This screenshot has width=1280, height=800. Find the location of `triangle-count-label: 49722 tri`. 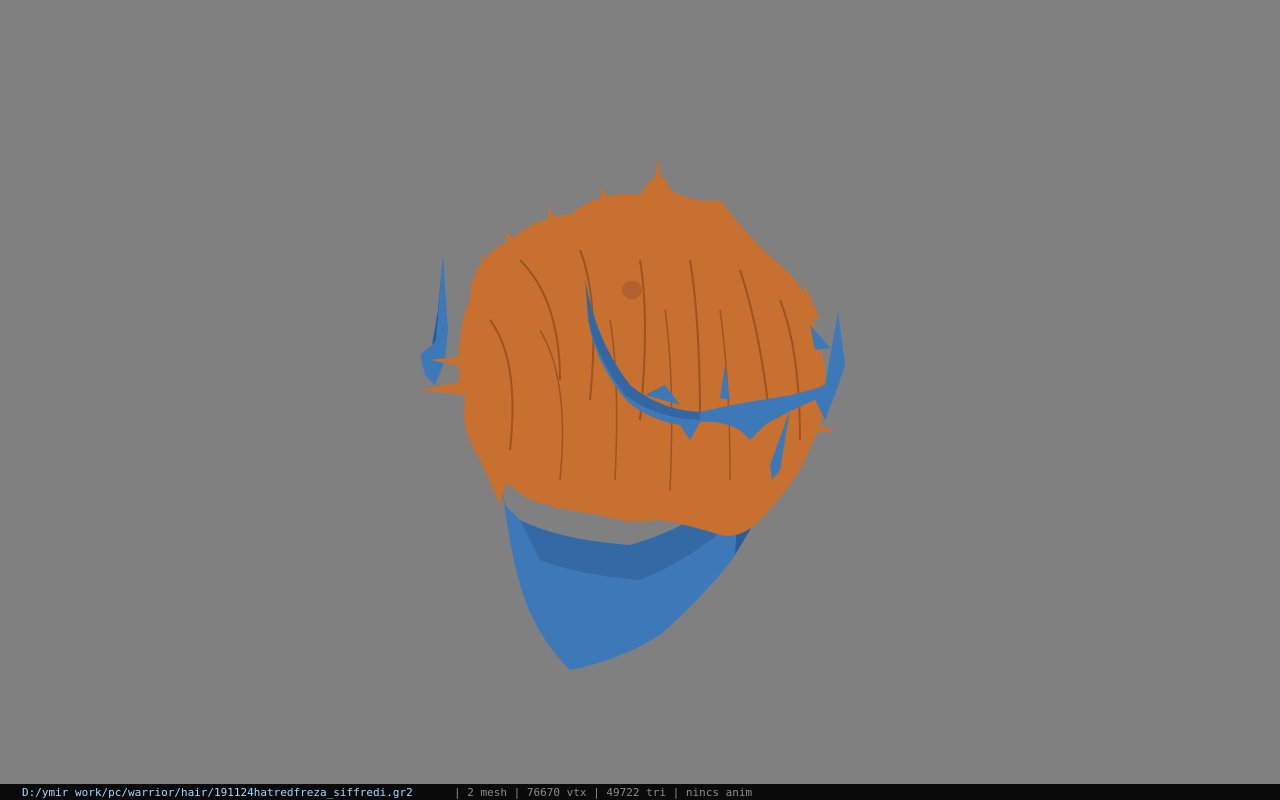

triangle-count-label: 49722 tri is located at coordinates (636, 792).